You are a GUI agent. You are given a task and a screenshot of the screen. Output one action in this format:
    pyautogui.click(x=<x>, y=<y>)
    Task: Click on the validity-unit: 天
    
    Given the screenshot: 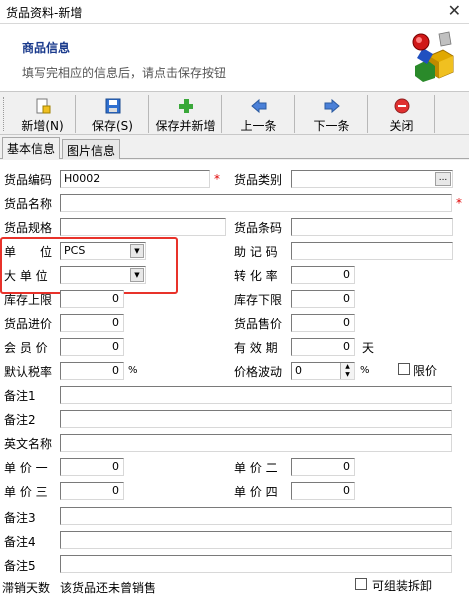 What is the action you would take?
    pyautogui.click(x=368, y=348)
    